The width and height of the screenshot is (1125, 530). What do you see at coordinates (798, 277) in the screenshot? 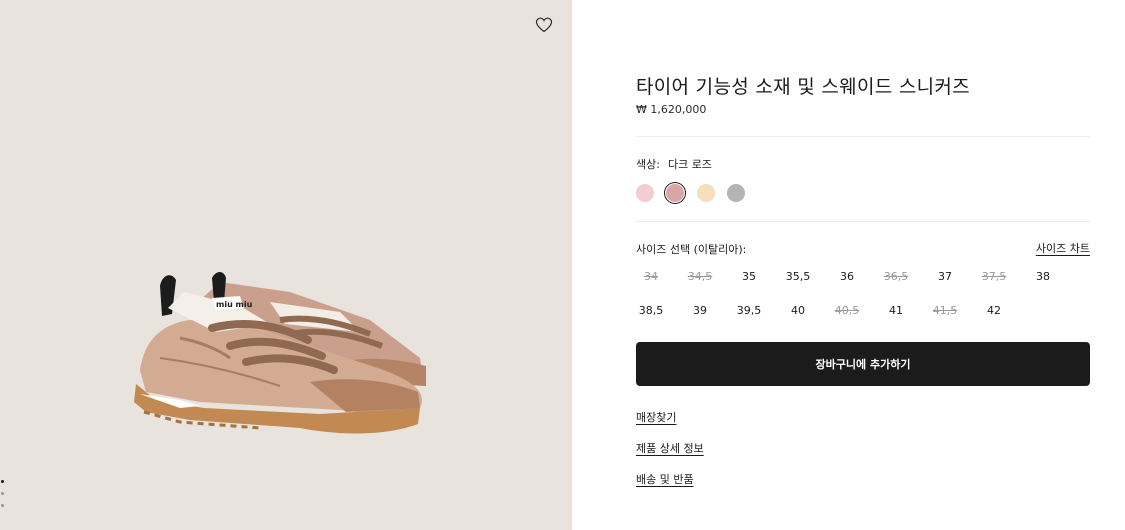
I see `size-option-35-5: 35,5` at bounding box center [798, 277].